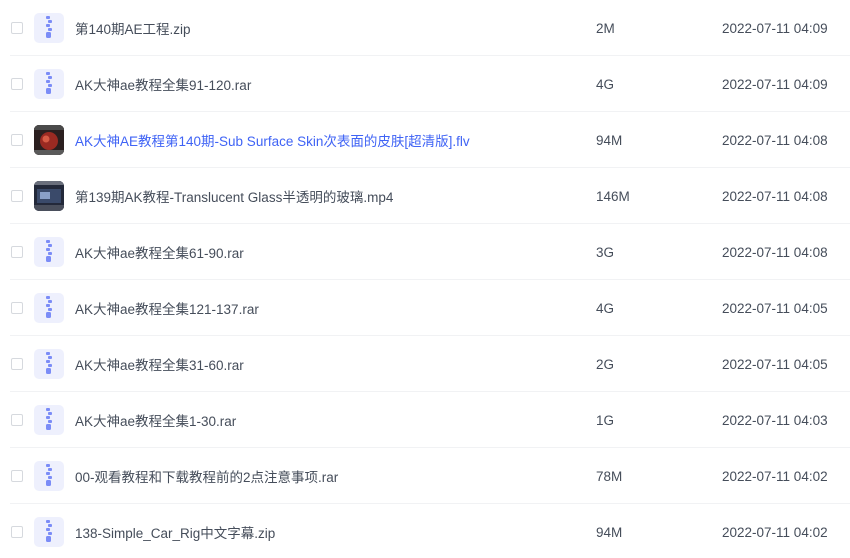 The width and height of the screenshot is (850, 558). Describe the element at coordinates (775, 420) in the screenshot. I see `file-modified-time: 2022-07-11 04:03` at that location.